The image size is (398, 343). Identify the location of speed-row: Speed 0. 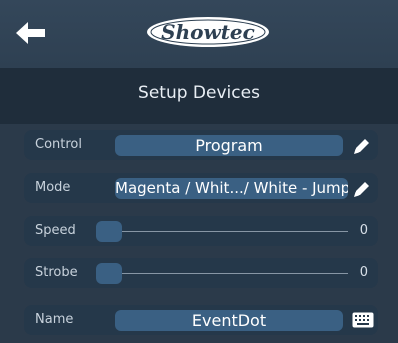
(201, 231).